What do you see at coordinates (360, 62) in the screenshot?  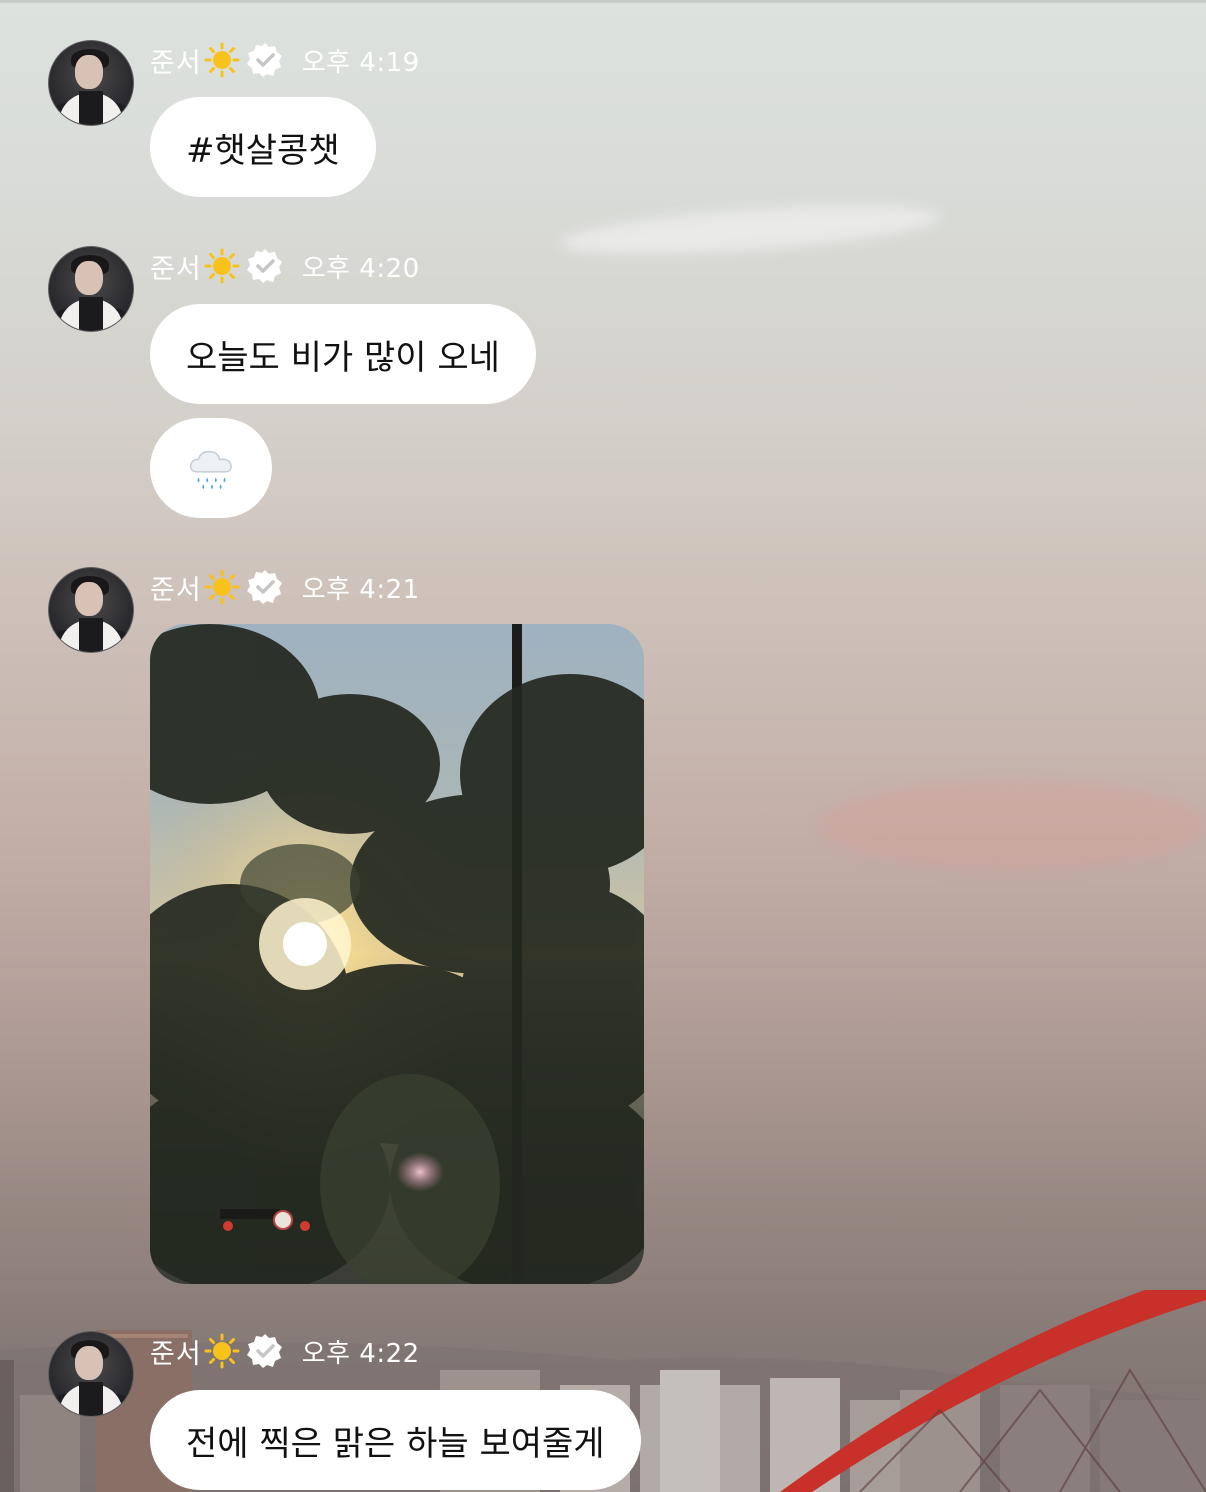 I see `message-time: 오후 4:19` at bounding box center [360, 62].